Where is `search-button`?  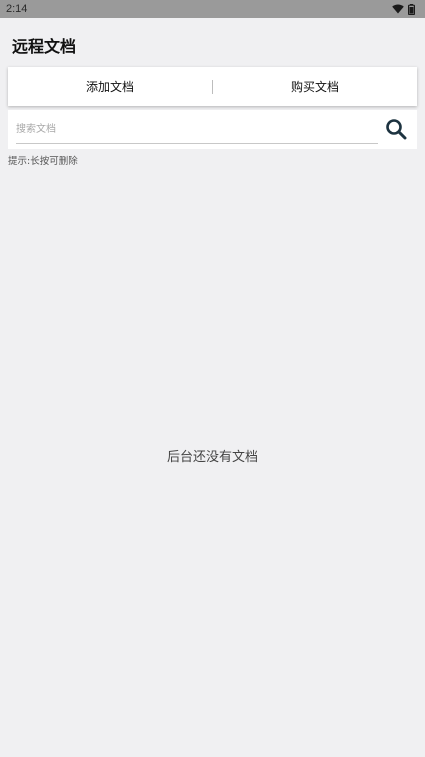
search-button is located at coordinates (396, 129).